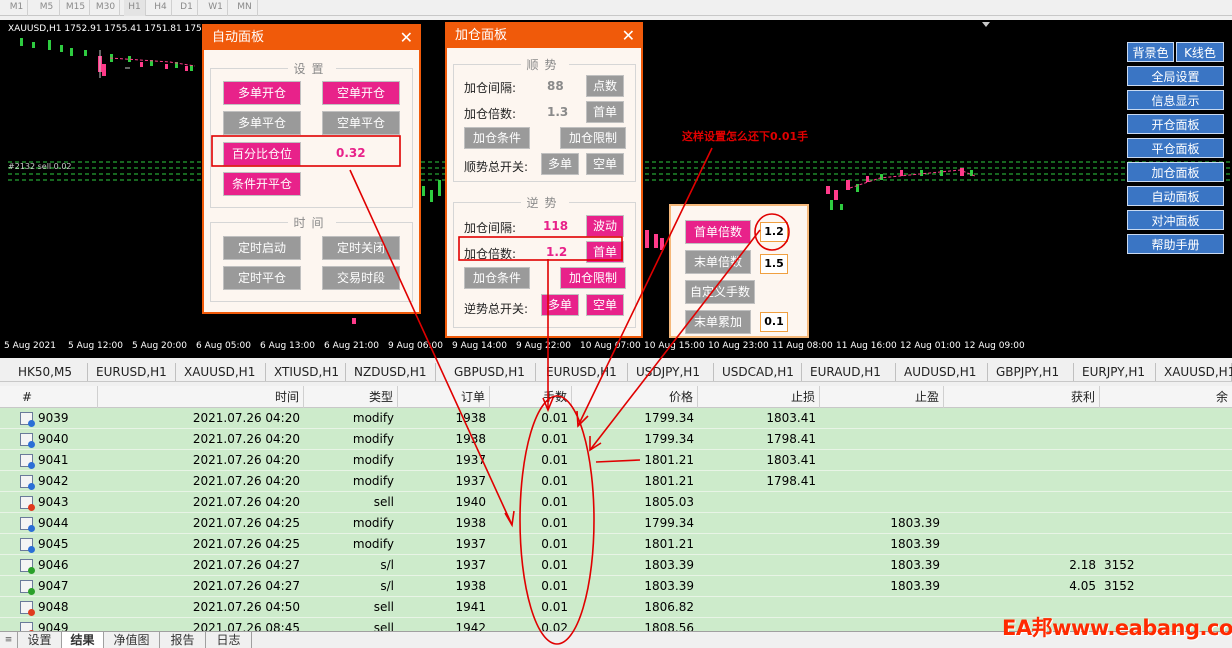  What do you see at coordinates (1175, 76) in the screenshot?
I see `global-settings-button: 全局设置` at bounding box center [1175, 76].